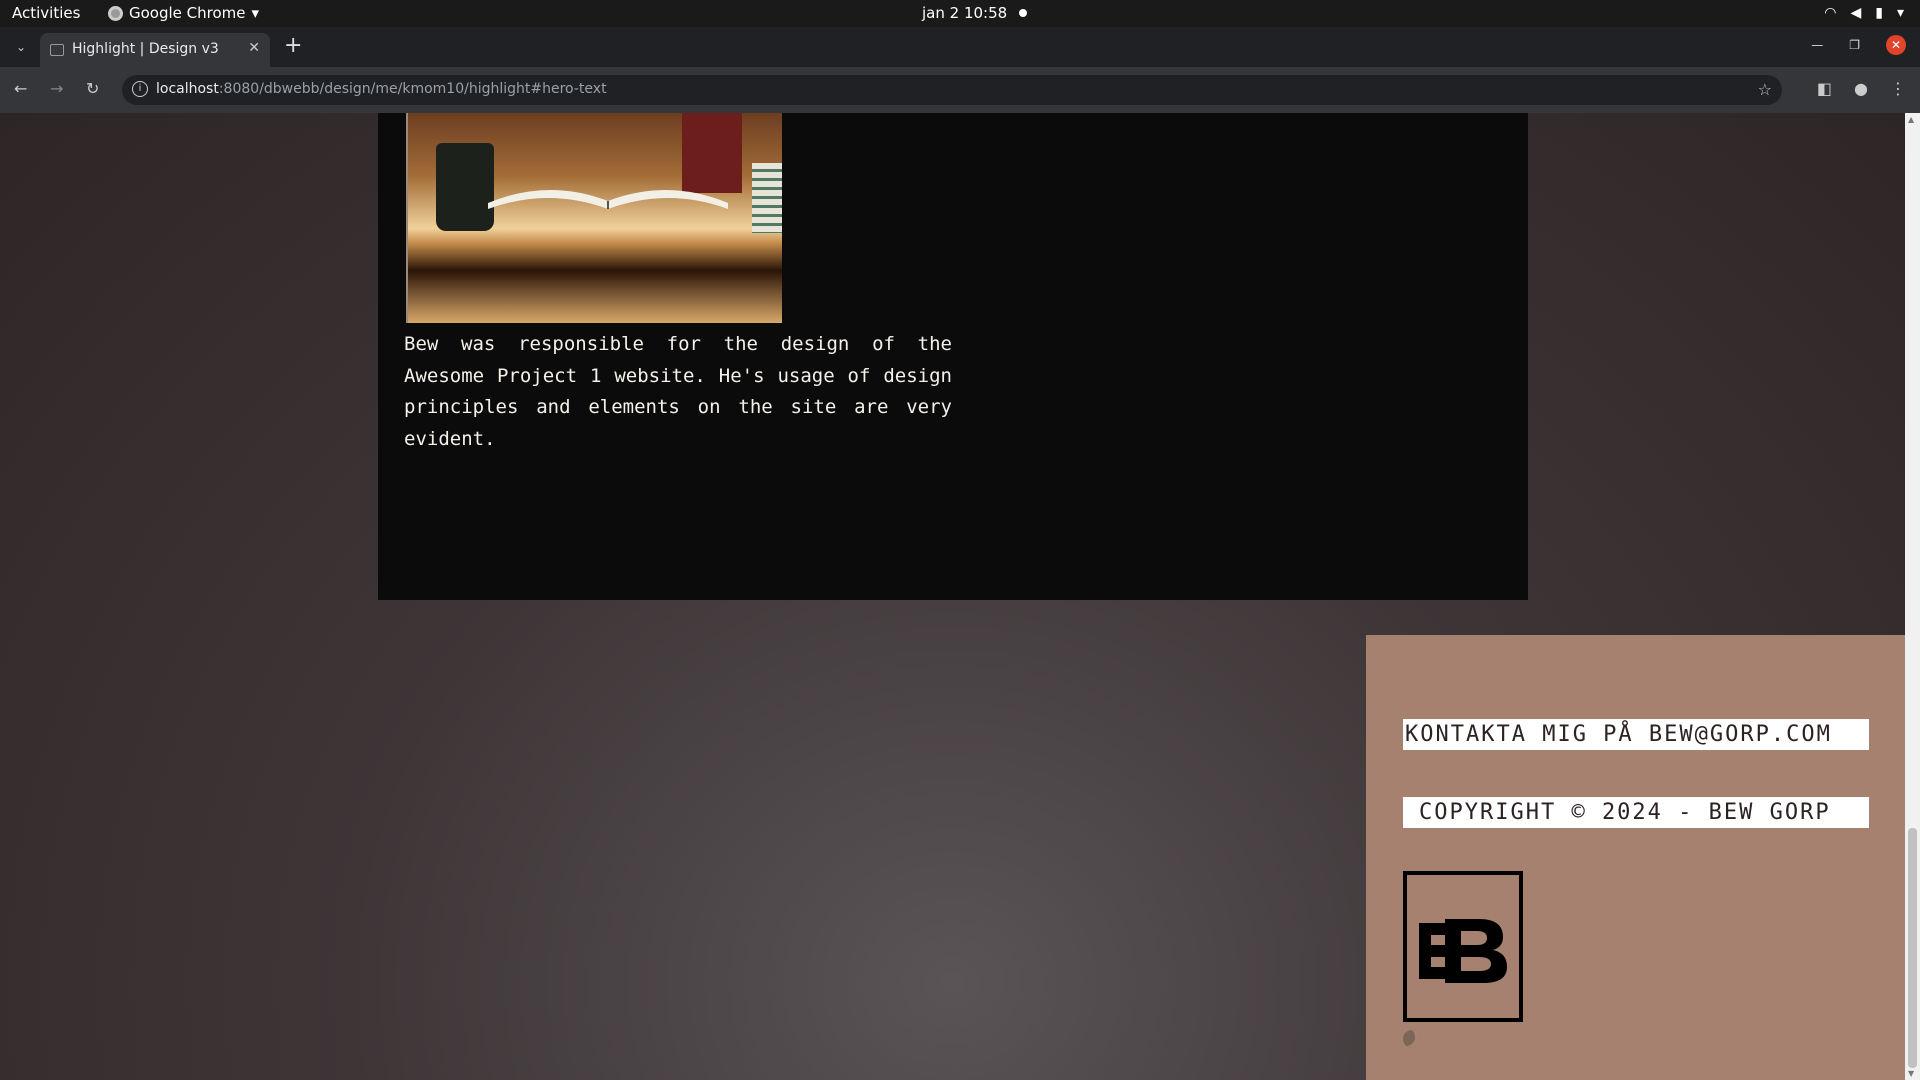  Describe the element at coordinates (1023, 13) in the screenshot. I see `notification-dot-icon` at that location.